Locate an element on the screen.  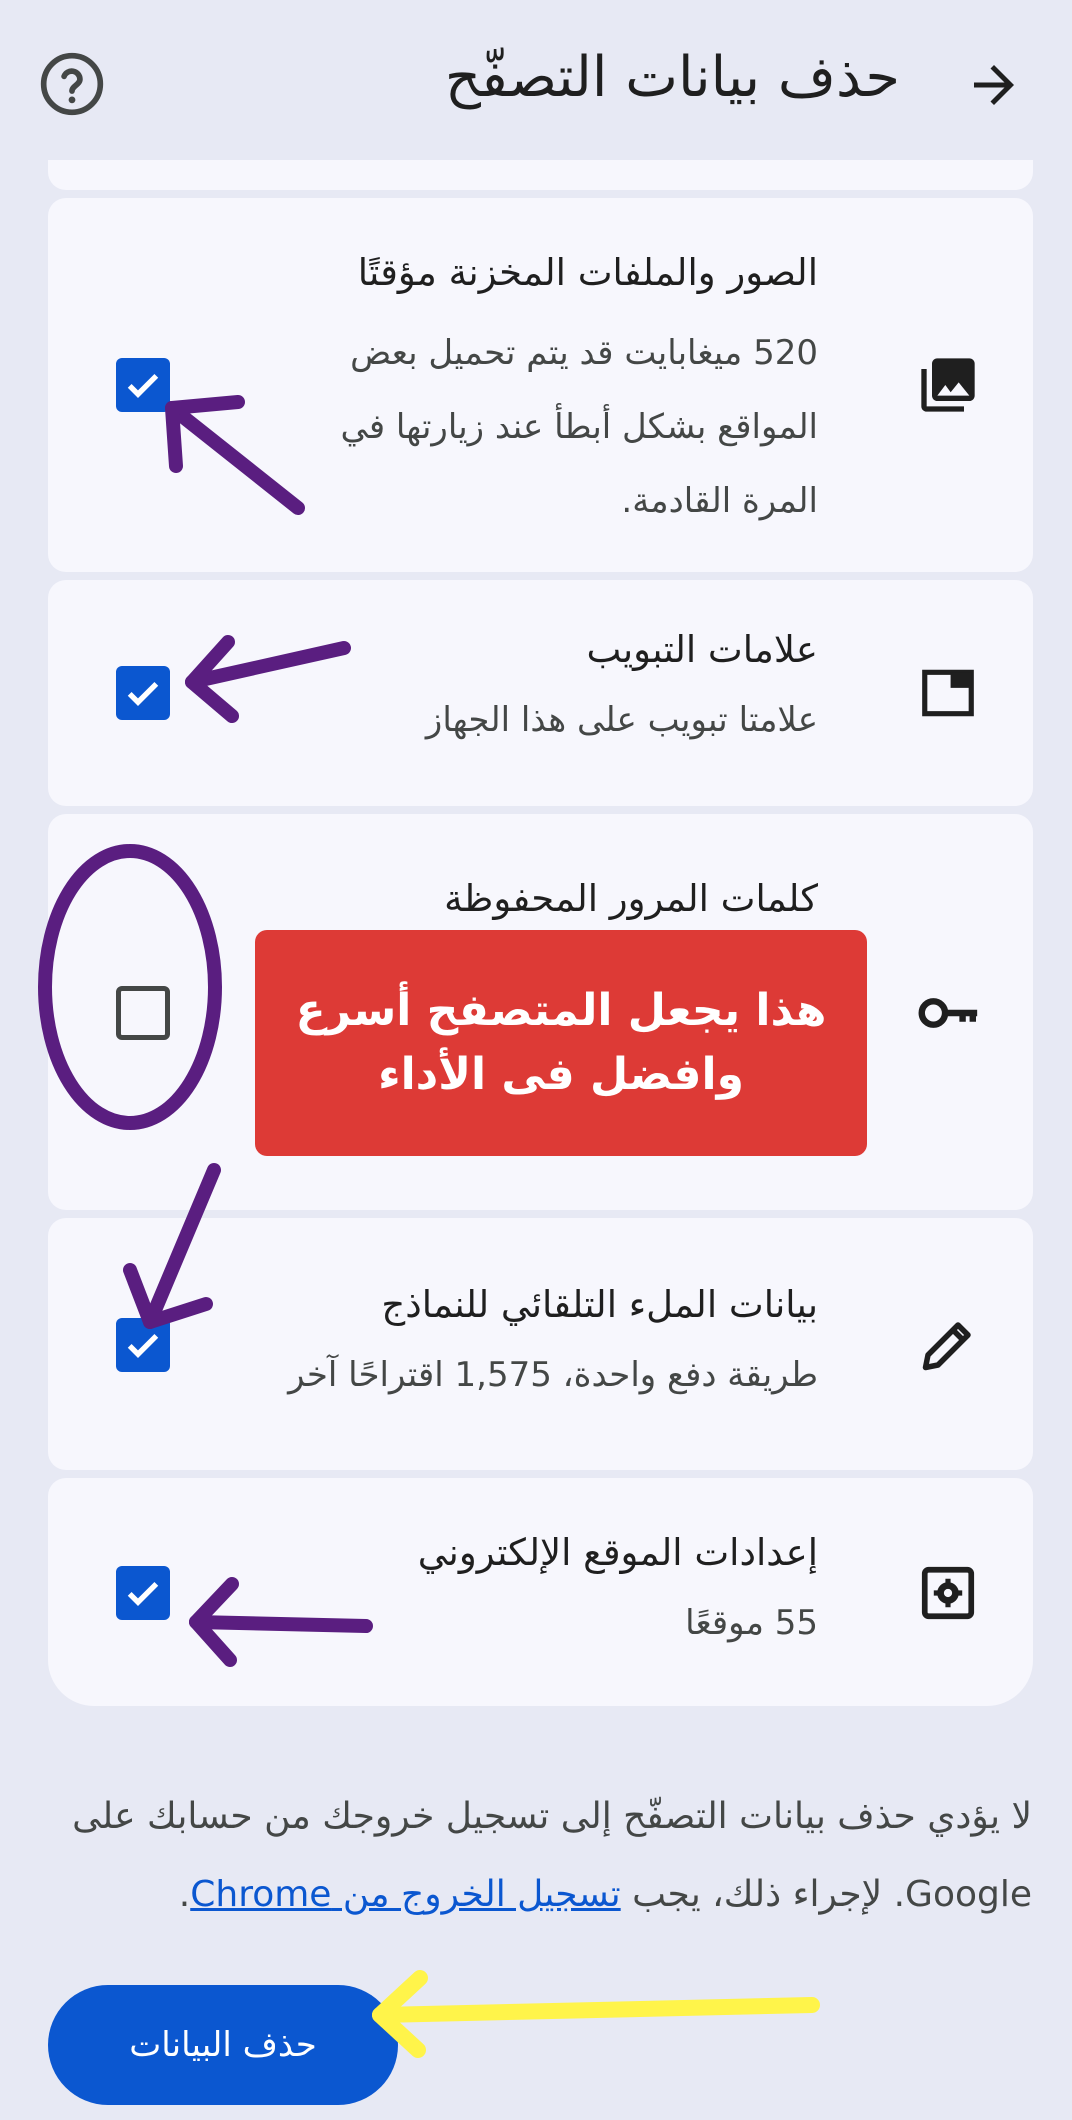
key-icon is located at coordinates (948, 1013).